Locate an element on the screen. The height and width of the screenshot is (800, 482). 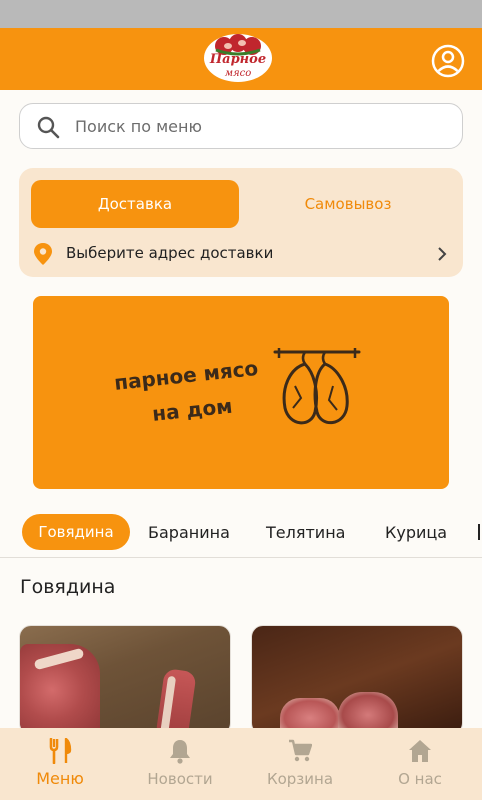
search-icon is located at coordinates (48, 127).